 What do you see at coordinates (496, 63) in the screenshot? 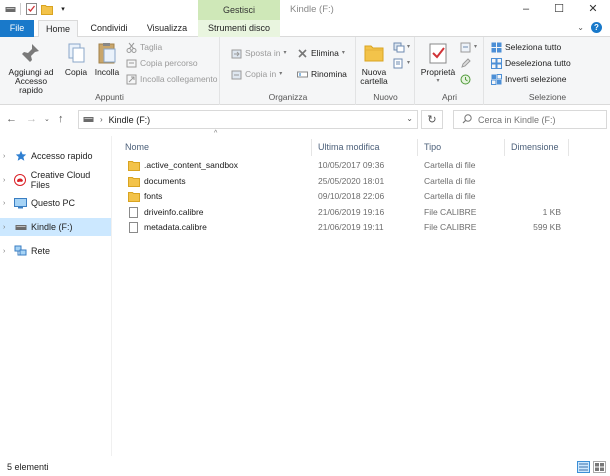
I see `select-none-icon` at bounding box center [496, 63].